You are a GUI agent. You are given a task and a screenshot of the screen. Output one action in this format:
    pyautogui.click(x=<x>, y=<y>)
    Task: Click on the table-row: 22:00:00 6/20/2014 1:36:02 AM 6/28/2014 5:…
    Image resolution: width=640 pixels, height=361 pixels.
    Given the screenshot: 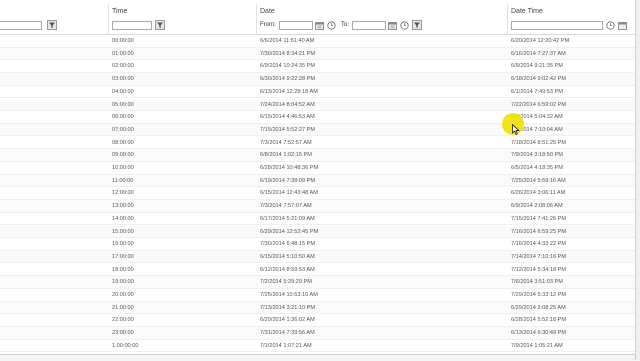 What is the action you would take?
    pyautogui.click(x=320, y=320)
    